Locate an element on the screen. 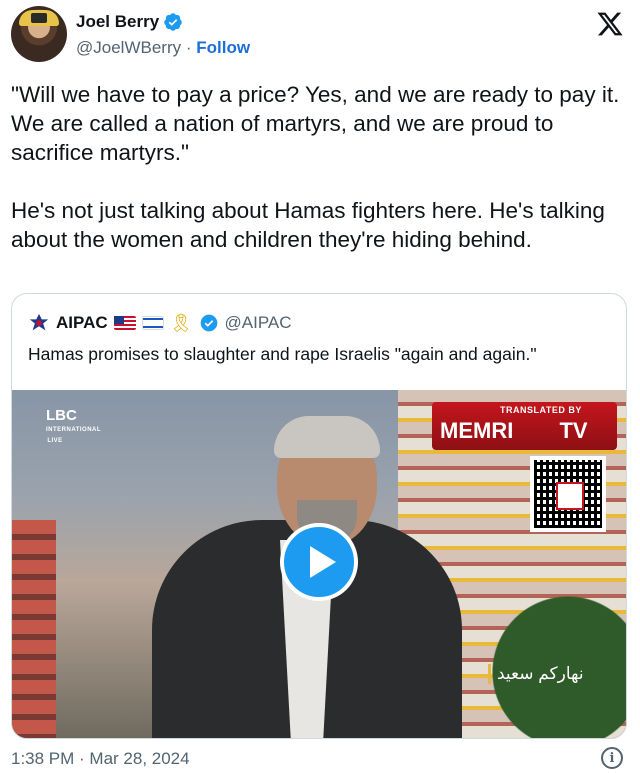 This screenshot has width=640, height=773. trees is located at coordinates (552, 654).